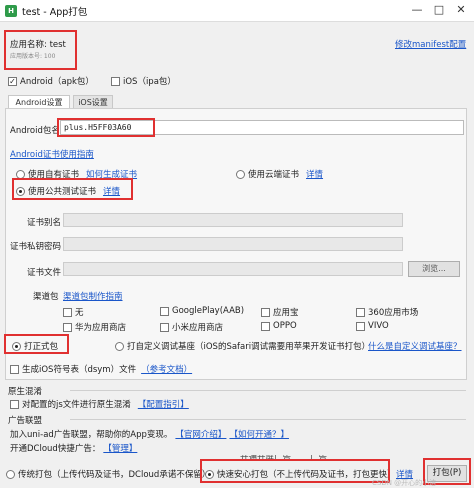 This screenshot has height=488, width=474. Describe the element at coordinates (240, 174) in the screenshot. I see `cloud-cert-radio` at that location.